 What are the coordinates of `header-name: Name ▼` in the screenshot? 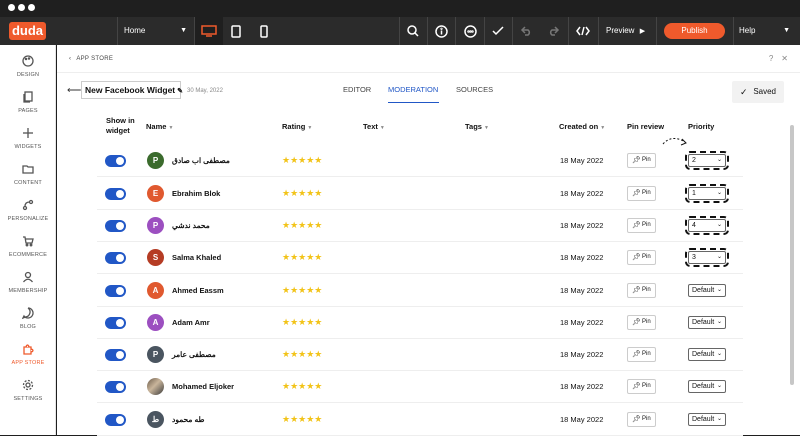 It's located at (159, 126).